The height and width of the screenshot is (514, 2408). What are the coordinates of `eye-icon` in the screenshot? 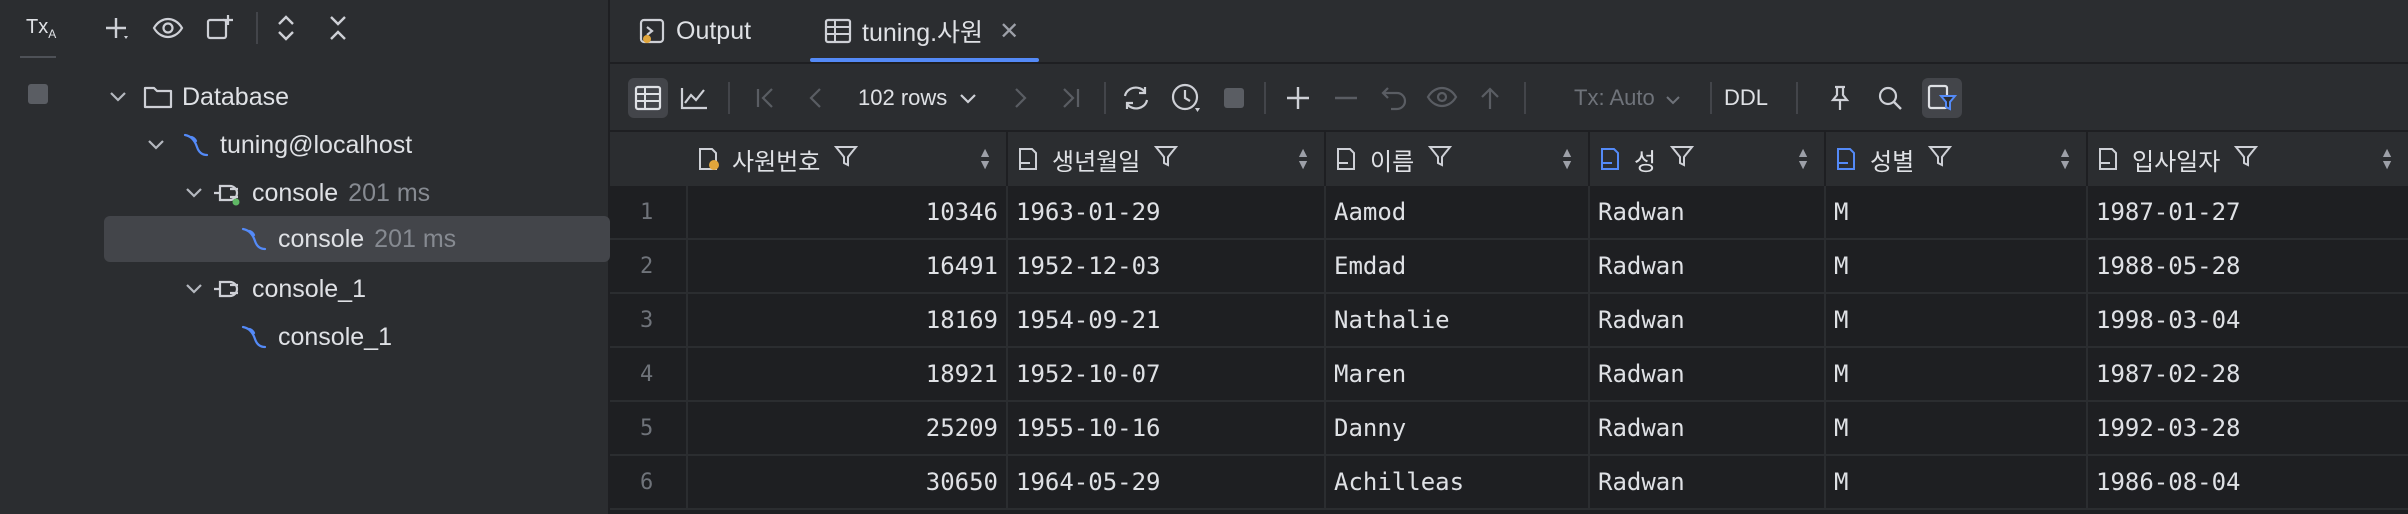 It's located at (168, 28).